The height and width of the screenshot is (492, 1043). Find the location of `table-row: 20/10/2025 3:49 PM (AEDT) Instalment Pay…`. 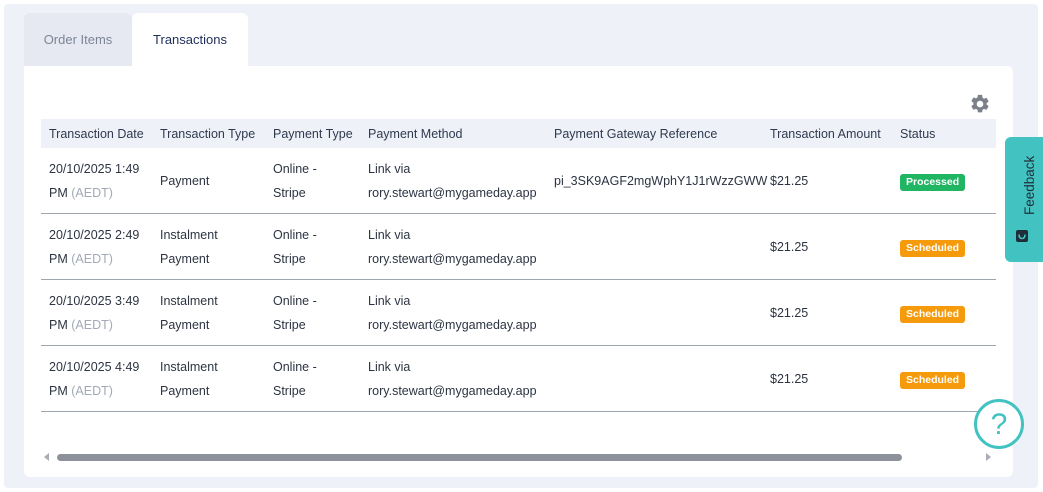

table-row: 20/10/2025 3:49 PM (AEDT) Instalment Pay… is located at coordinates (518, 313).